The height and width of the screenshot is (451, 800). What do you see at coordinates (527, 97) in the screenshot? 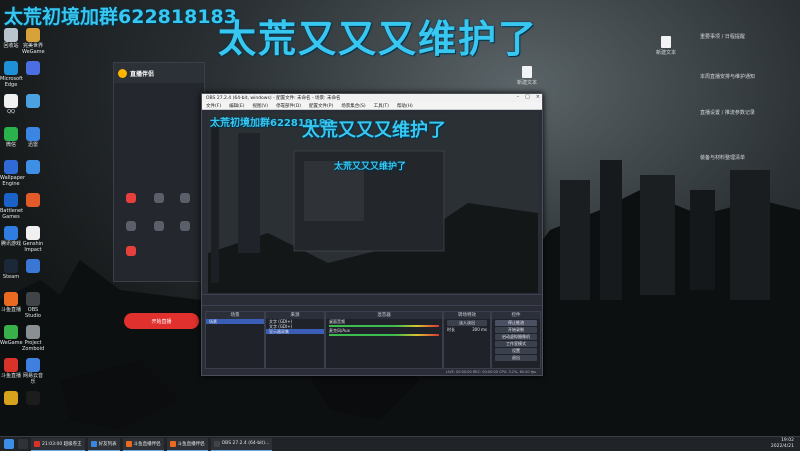
I see `maximize-icon: □` at bounding box center [527, 97].